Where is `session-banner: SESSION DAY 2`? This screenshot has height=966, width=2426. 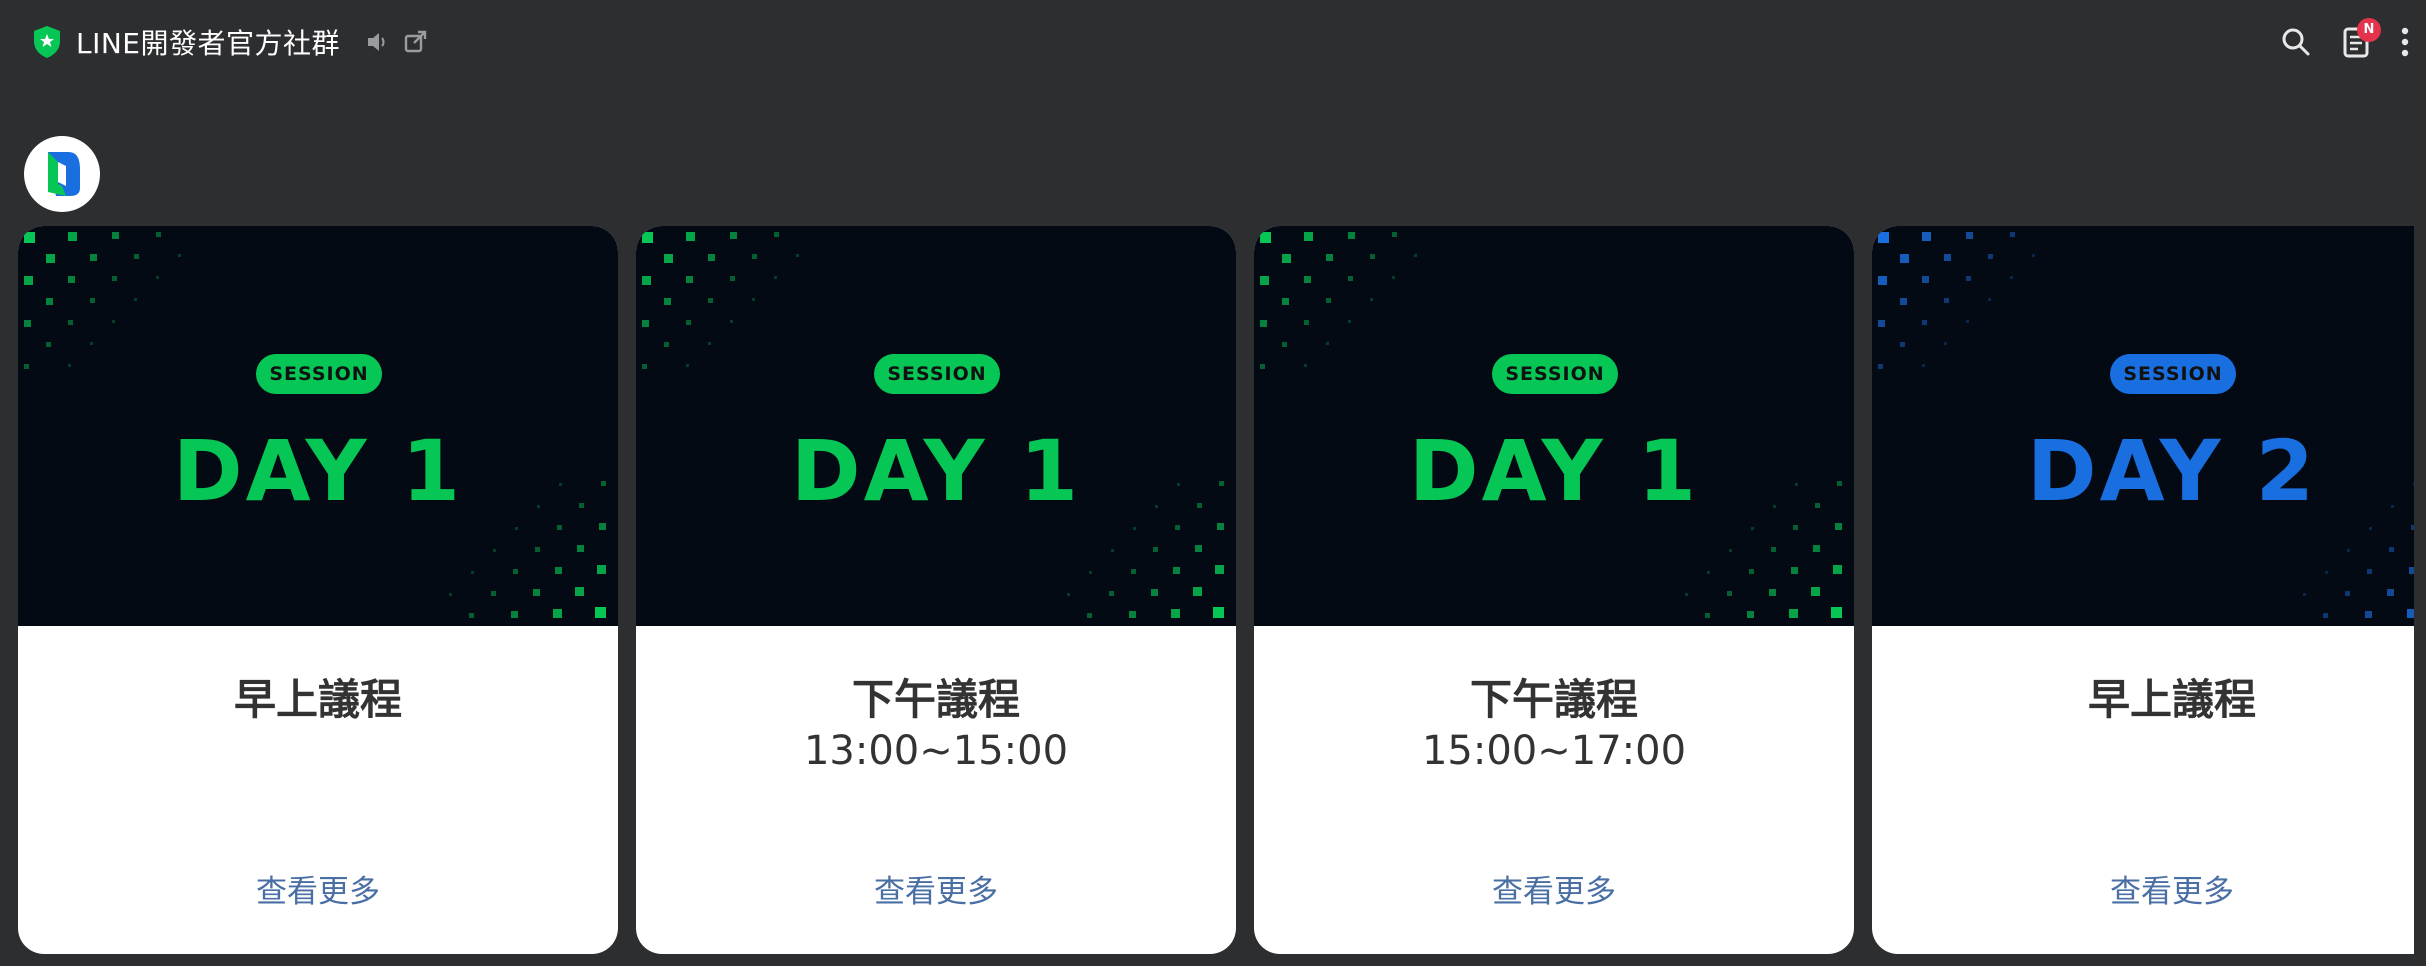
session-banner: SESSION DAY 2 is located at coordinates (2143, 426).